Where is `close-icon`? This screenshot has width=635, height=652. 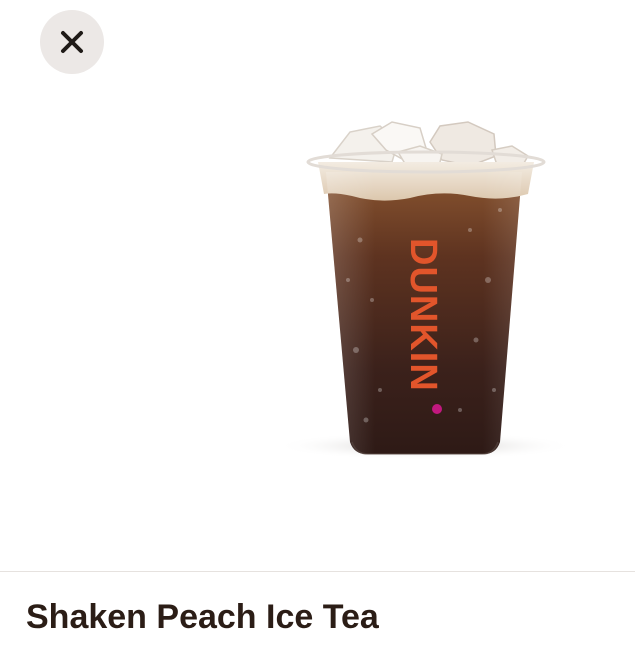
close-icon is located at coordinates (72, 42).